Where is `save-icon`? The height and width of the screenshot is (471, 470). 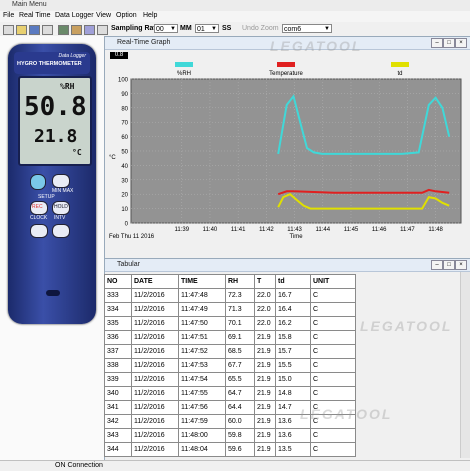 save-icon is located at coordinates (34, 30).